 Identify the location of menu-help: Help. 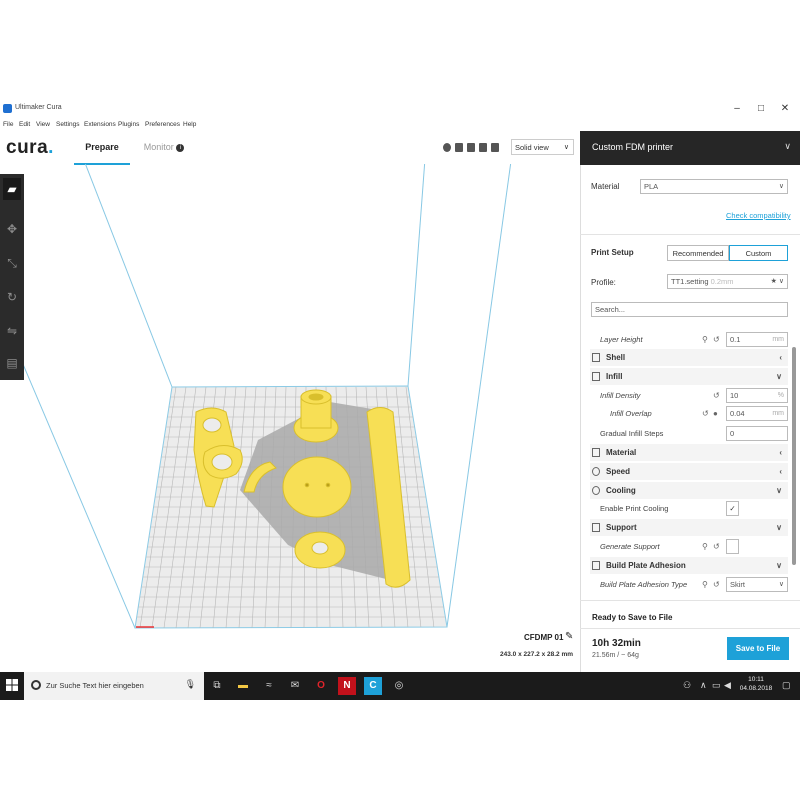
(189, 124).